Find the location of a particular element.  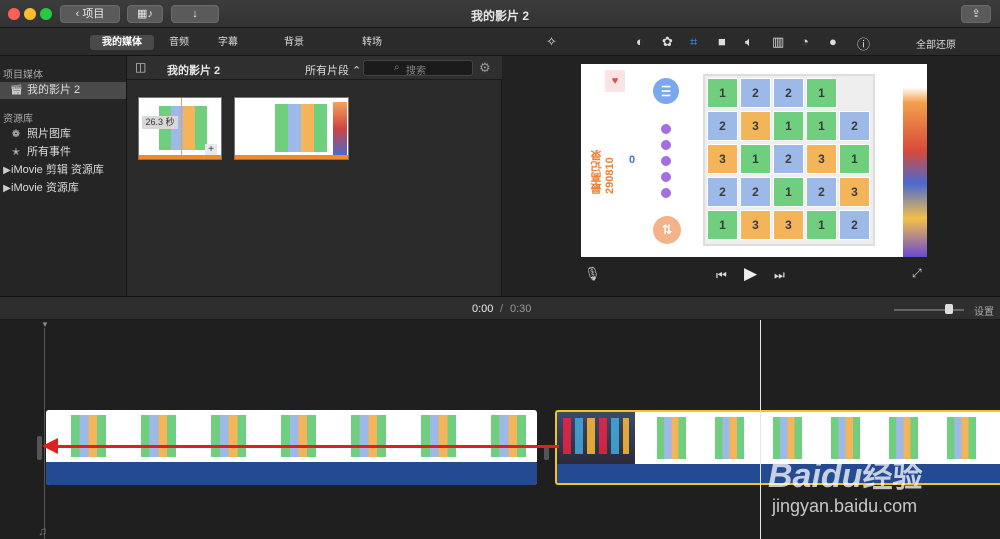

skimmer-line is located at coordinates (181, 128).